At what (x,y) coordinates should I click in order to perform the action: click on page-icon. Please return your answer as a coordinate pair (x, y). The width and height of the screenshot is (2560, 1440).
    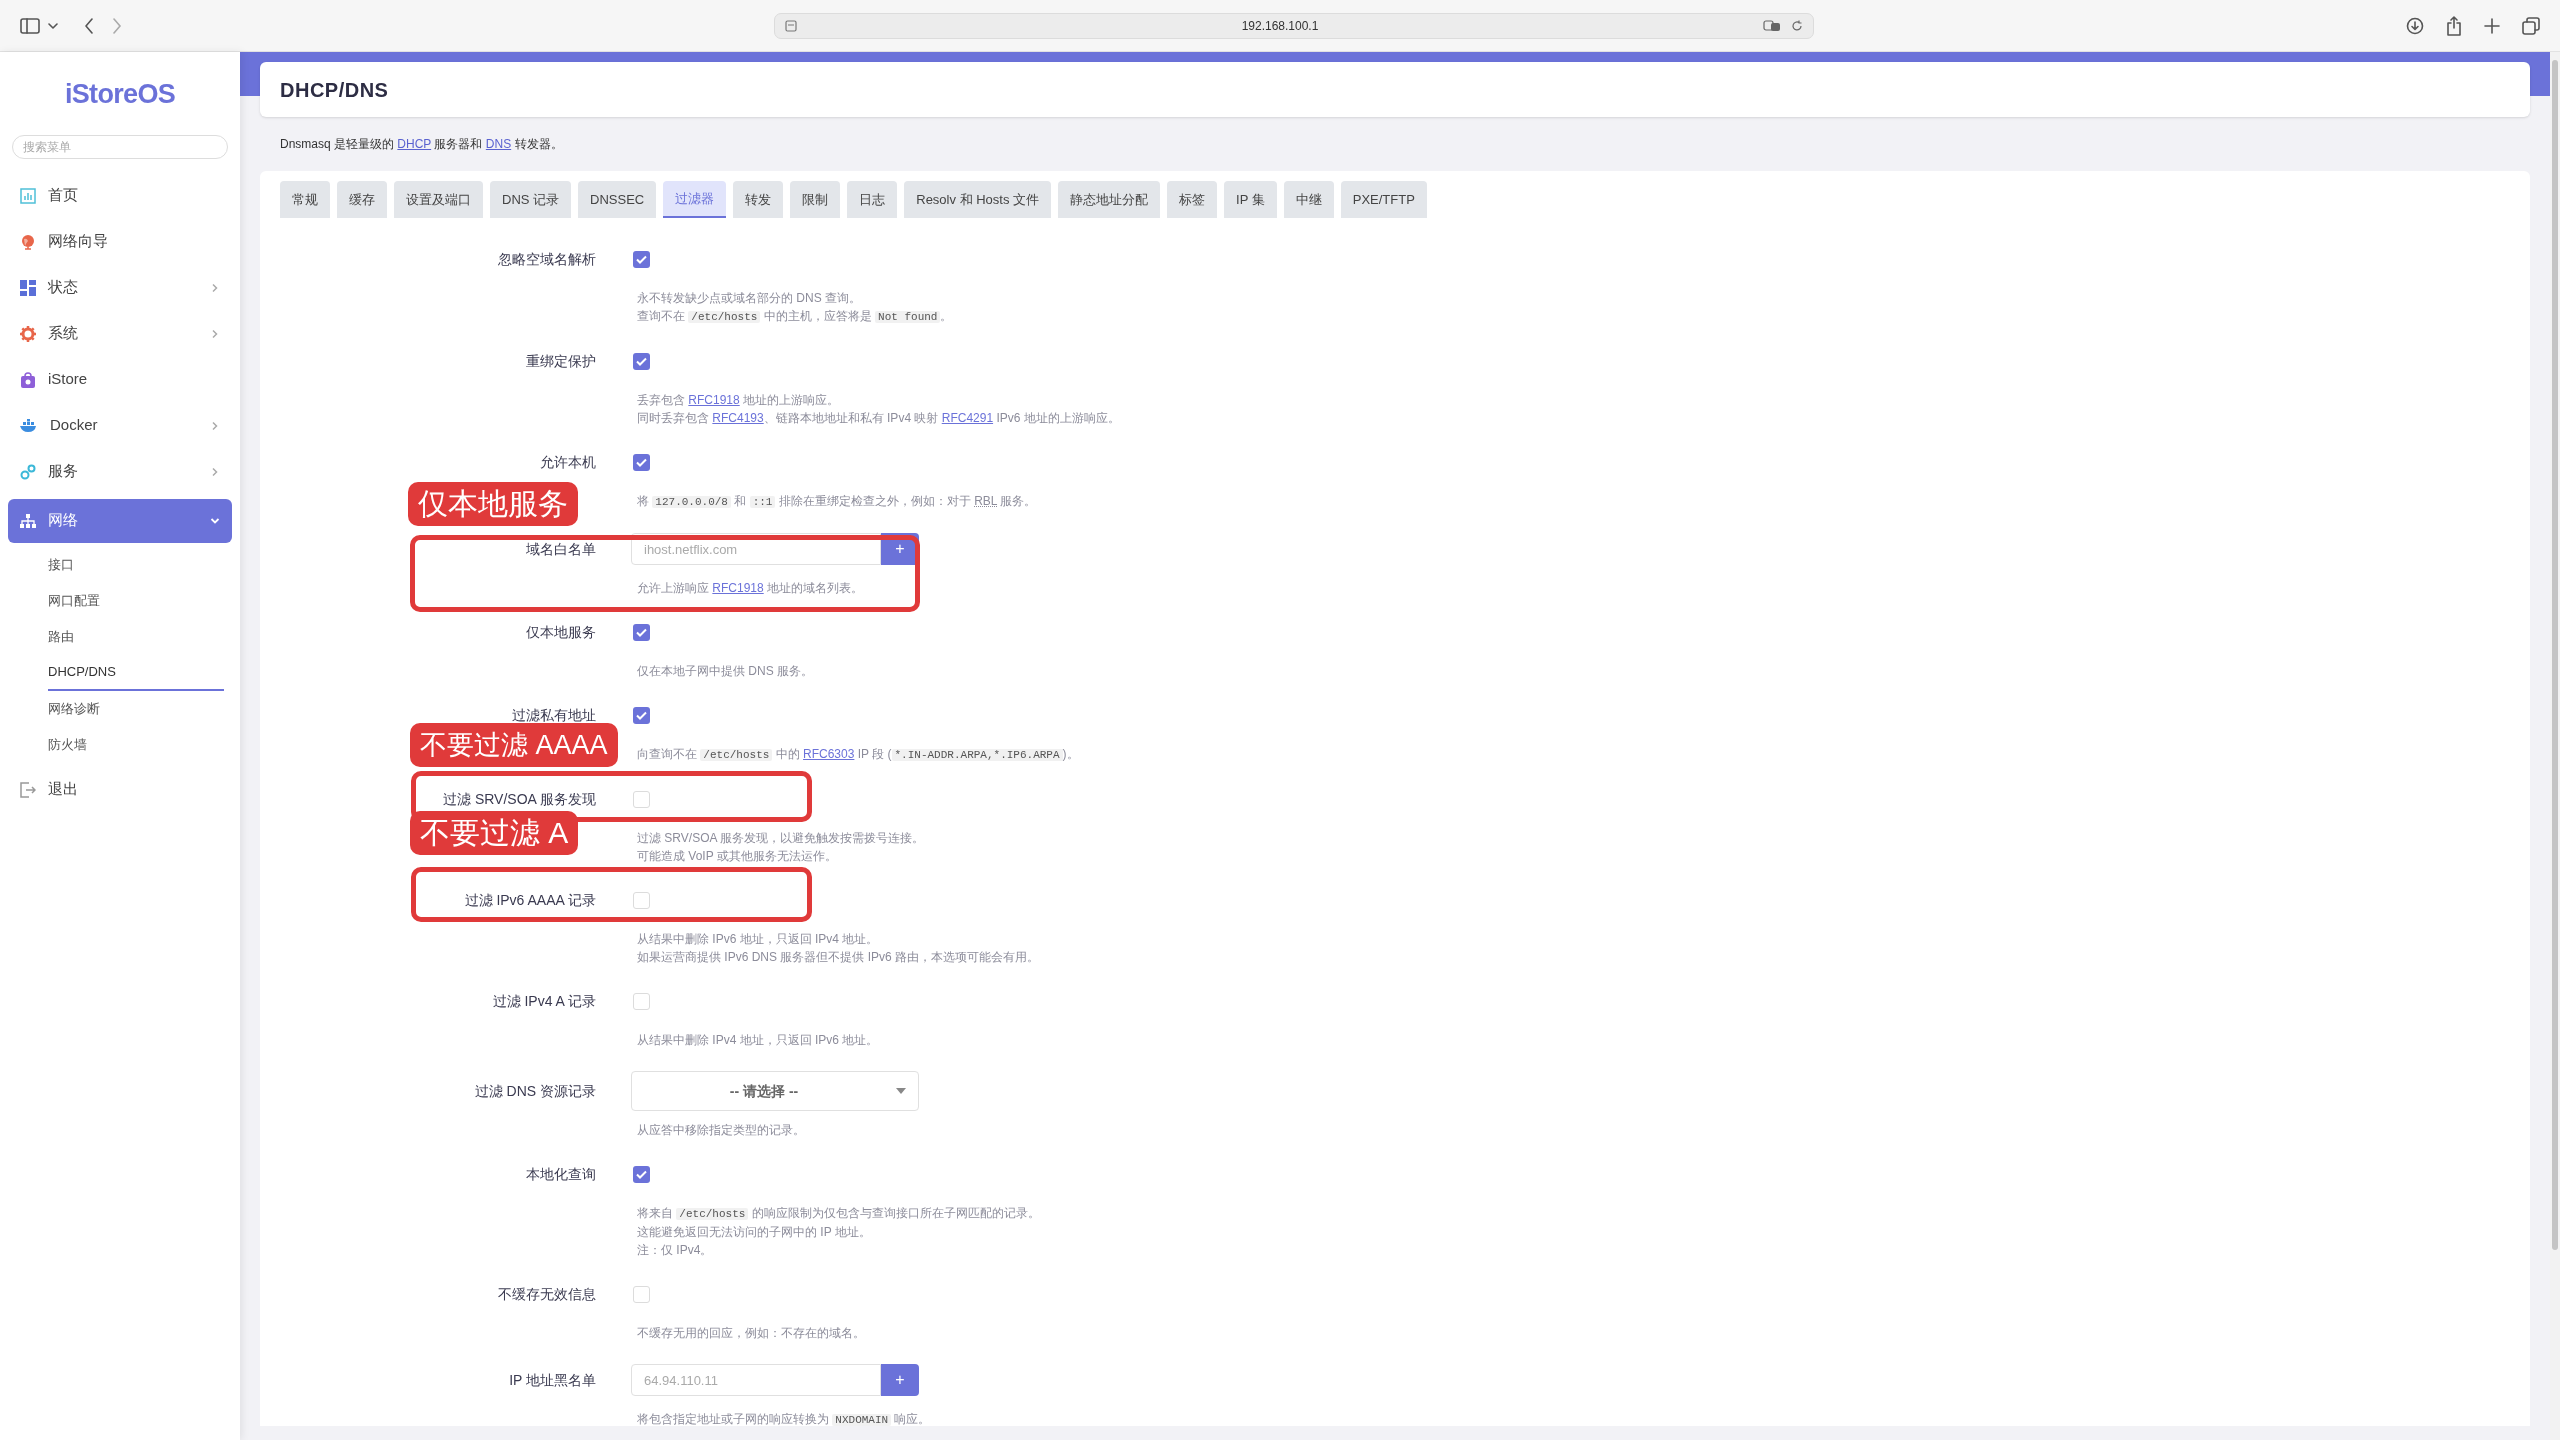
    Looking at the image, I should click on (791, 25).